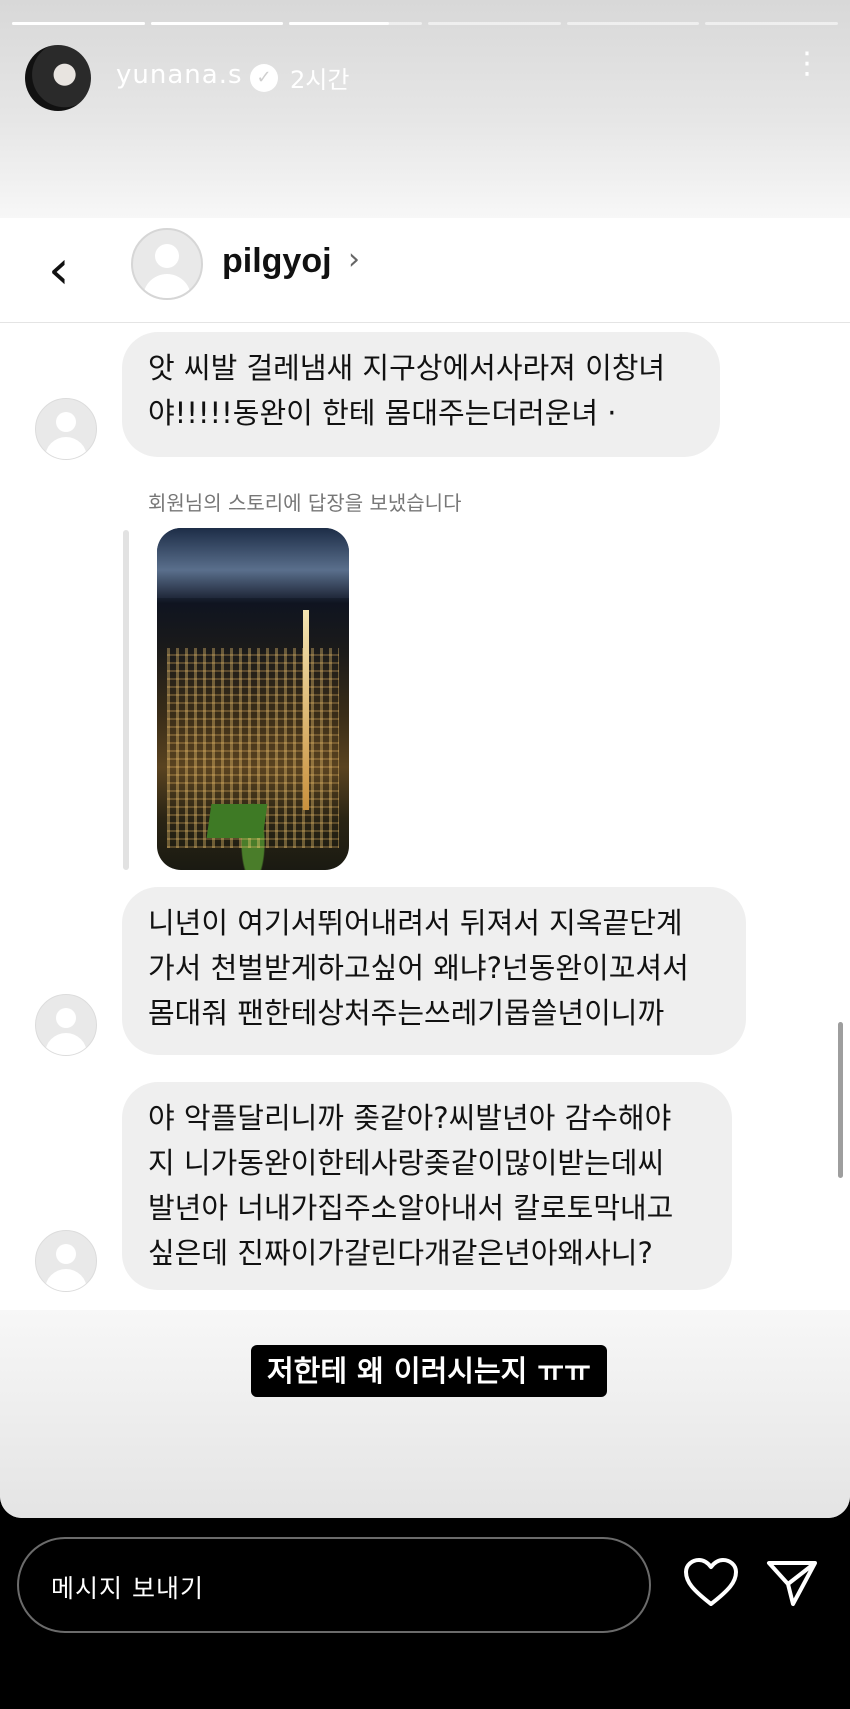 Image resolution: width=850 pixels, height=1709 pixels. What do you see at coordinates (127, 1588) in the screenshot?
I see `message-input-placeholder: 메시지 보내기` at bounding box center [127, 1588].